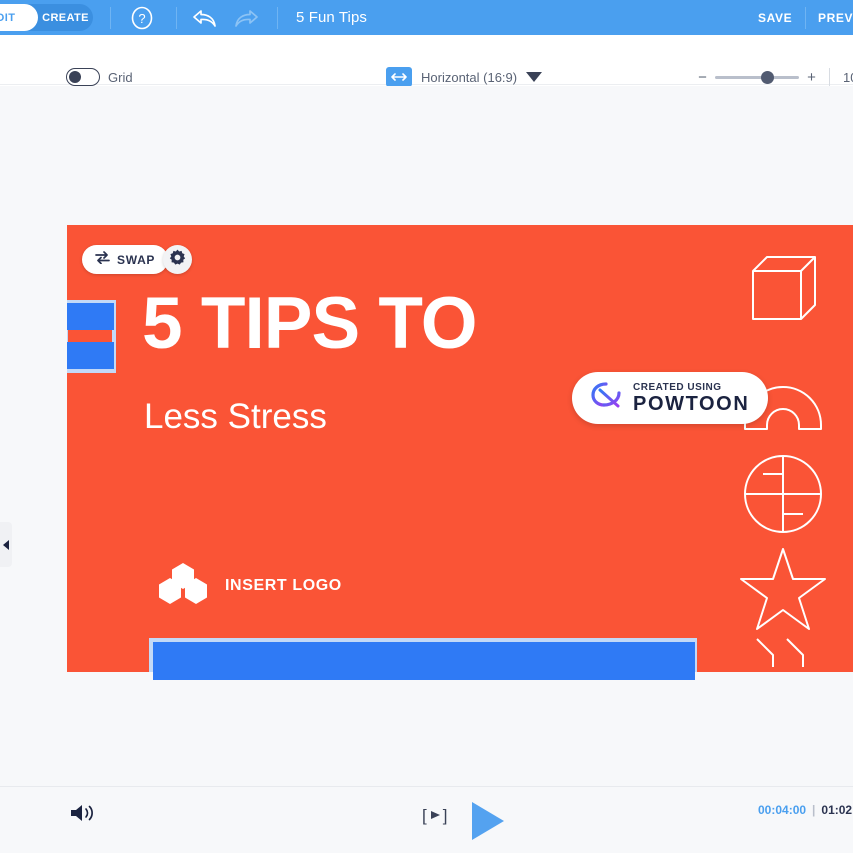 Image resolution: width=853 pixels, height=853 pixels. I want to click on star-outline-icon, so click(783, 589).